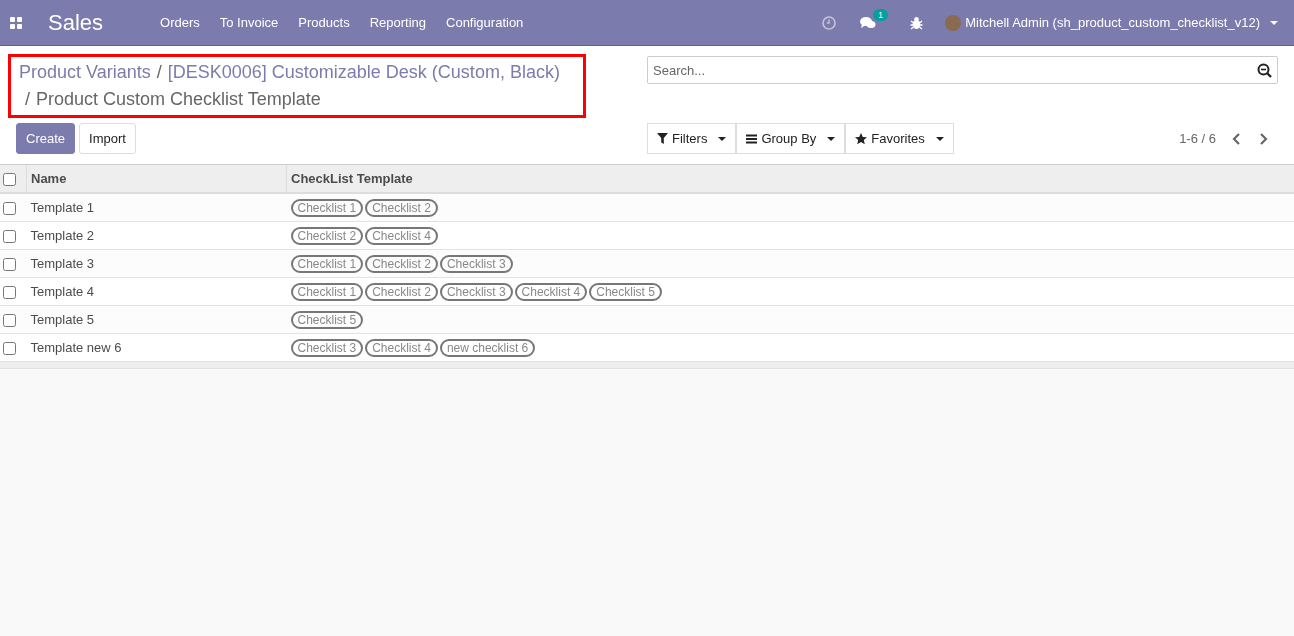  What do you see at coordinates (861, 138) in the screenshot?
I see `star-icon` at bounding box center [861, 138].